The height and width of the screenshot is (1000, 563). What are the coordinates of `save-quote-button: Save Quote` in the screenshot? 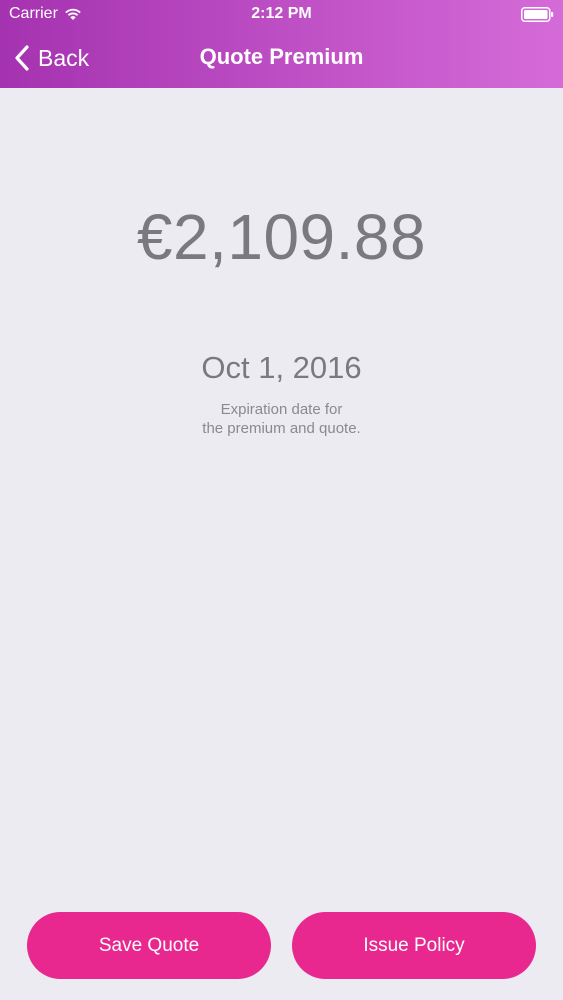 It's located at (149, 945).